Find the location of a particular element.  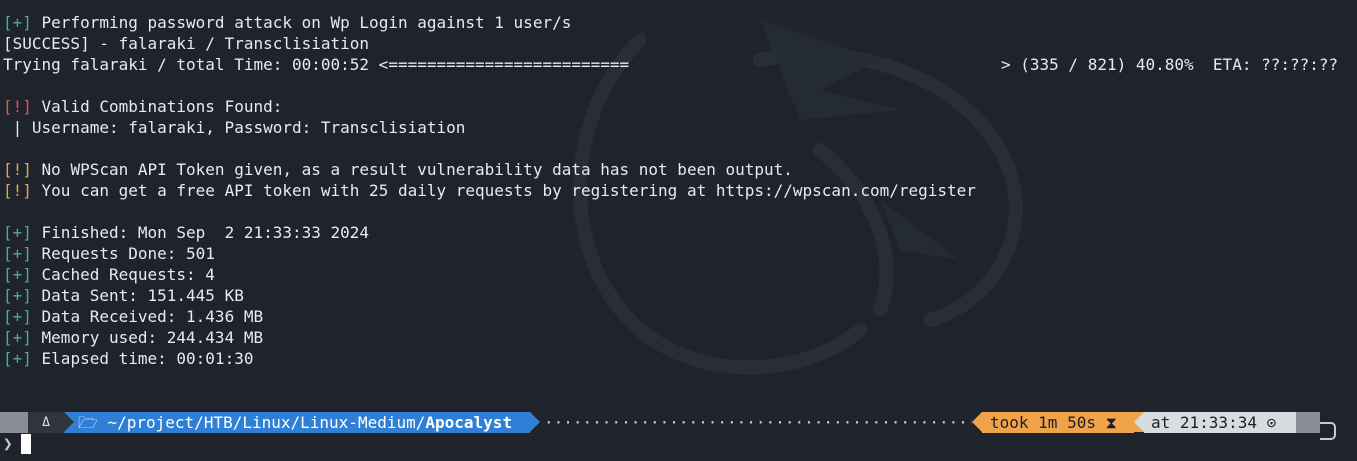

time-text: at 21:33:34 is located at coordinates (1209, 422).